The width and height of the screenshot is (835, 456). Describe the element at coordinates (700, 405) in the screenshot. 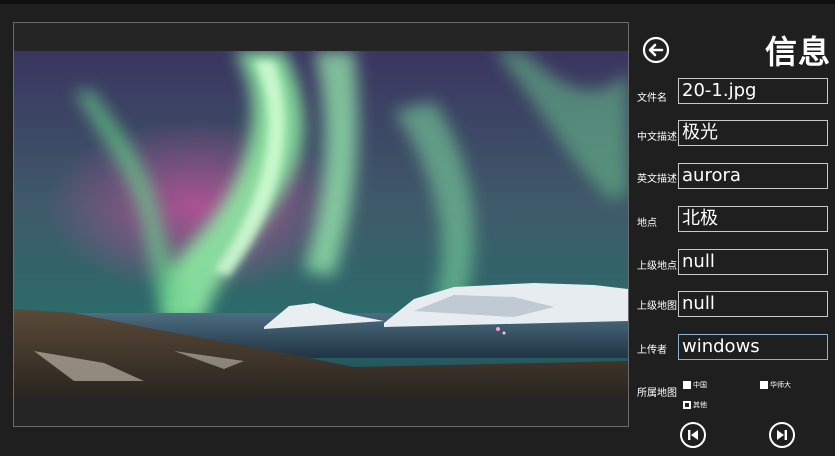

I see `checkbox-label: 其他` at that location.